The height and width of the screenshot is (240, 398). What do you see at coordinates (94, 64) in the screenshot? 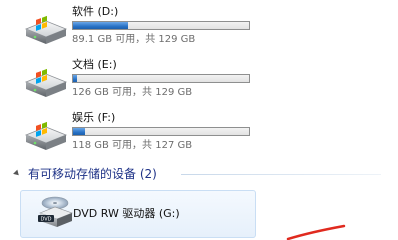
I see `drive-name: 文档 (E:)` at bounding box center [94, 64].